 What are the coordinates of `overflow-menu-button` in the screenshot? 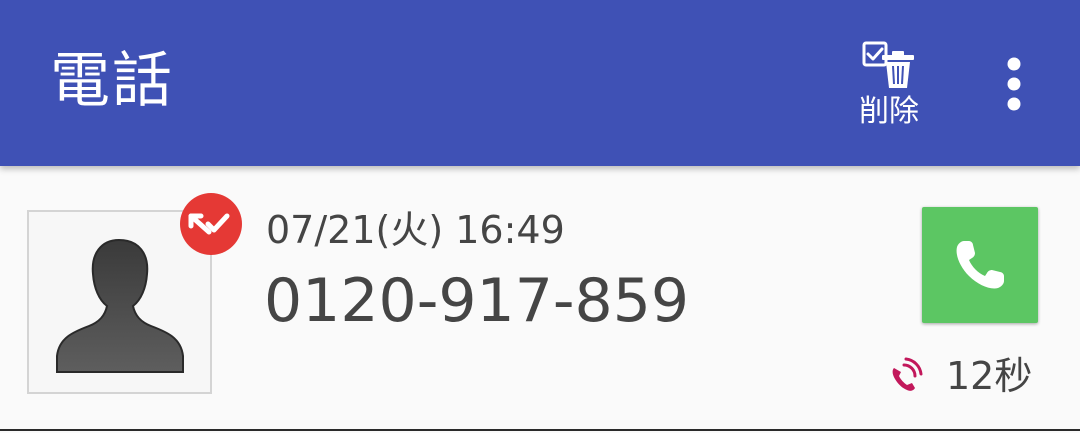 It's located at (1014, 84).